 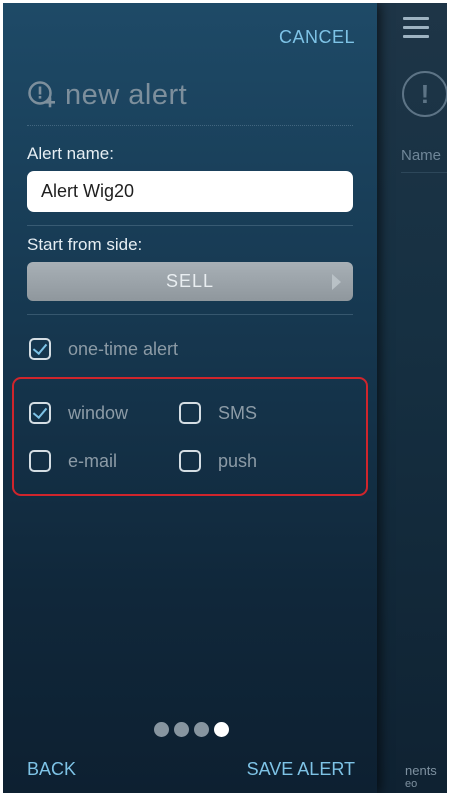 I want to click on page-title: new alert, so click(x=126, y=94).